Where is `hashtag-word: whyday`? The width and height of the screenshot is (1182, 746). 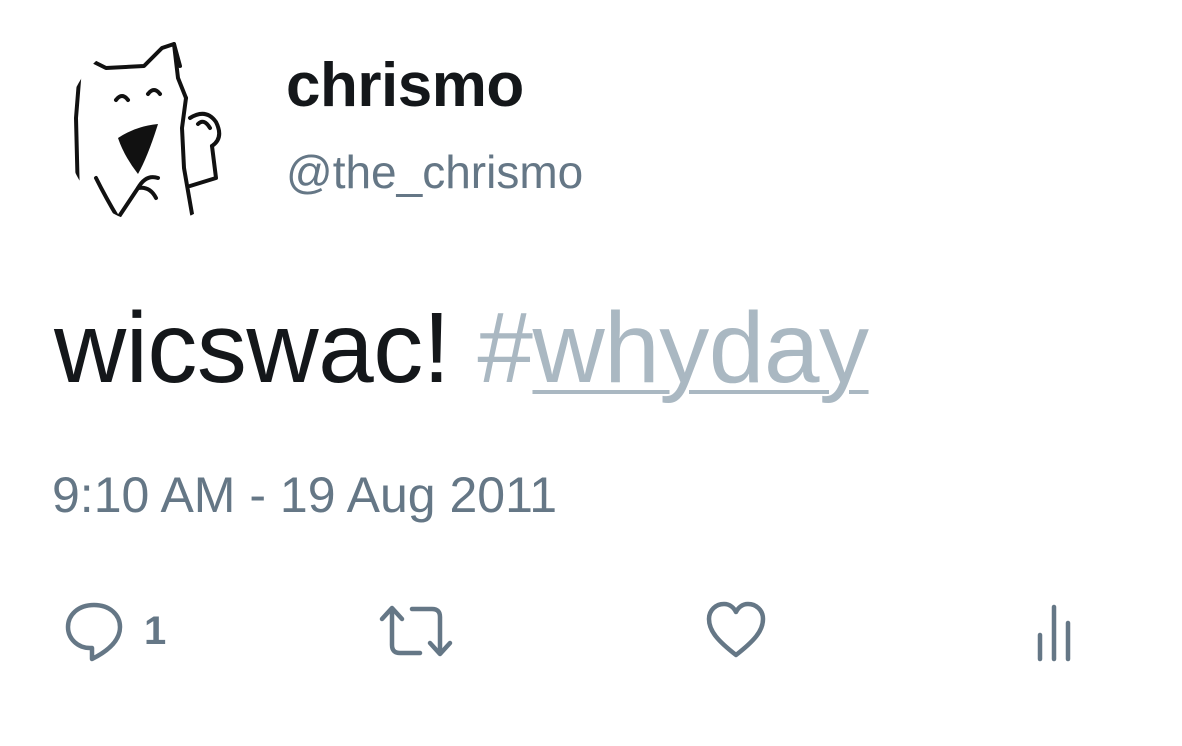 hashtag-word: whyday is located at coordinates (700, 348).